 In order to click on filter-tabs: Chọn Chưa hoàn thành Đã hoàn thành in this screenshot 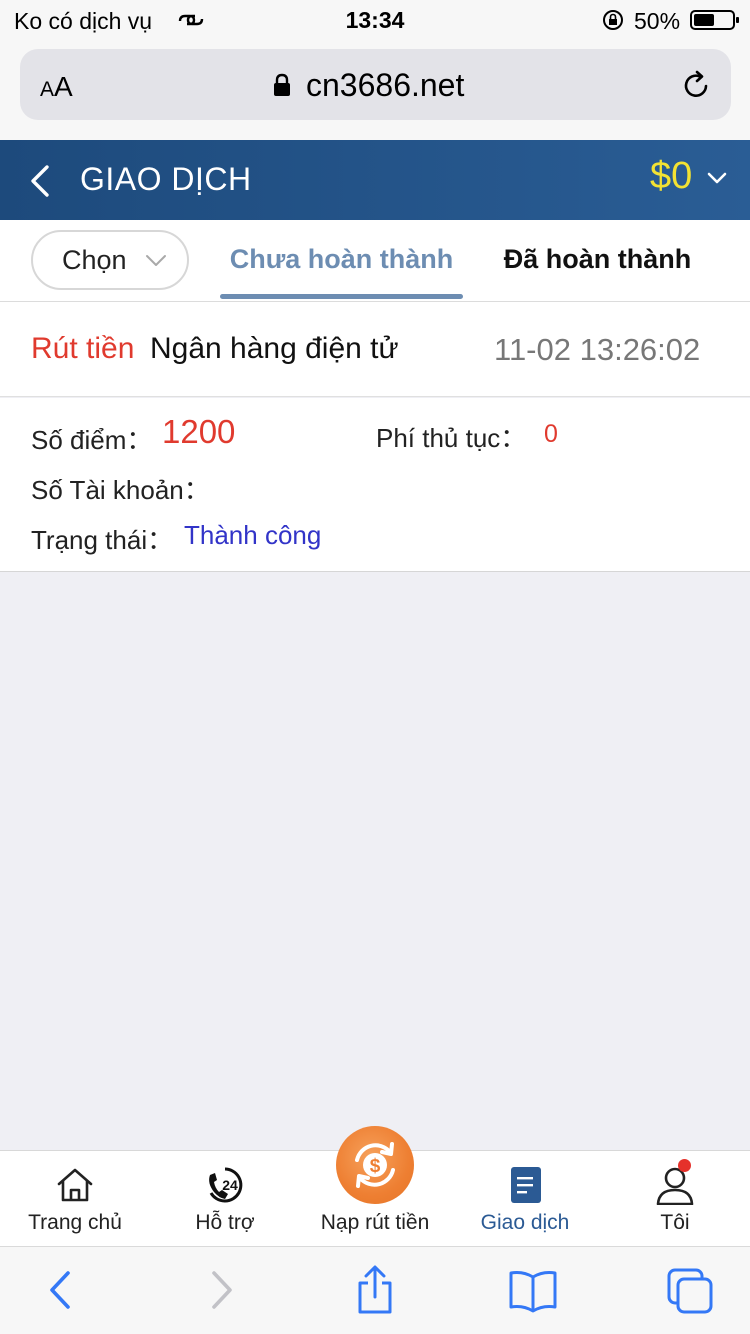, I will do `click(375, 261)`.